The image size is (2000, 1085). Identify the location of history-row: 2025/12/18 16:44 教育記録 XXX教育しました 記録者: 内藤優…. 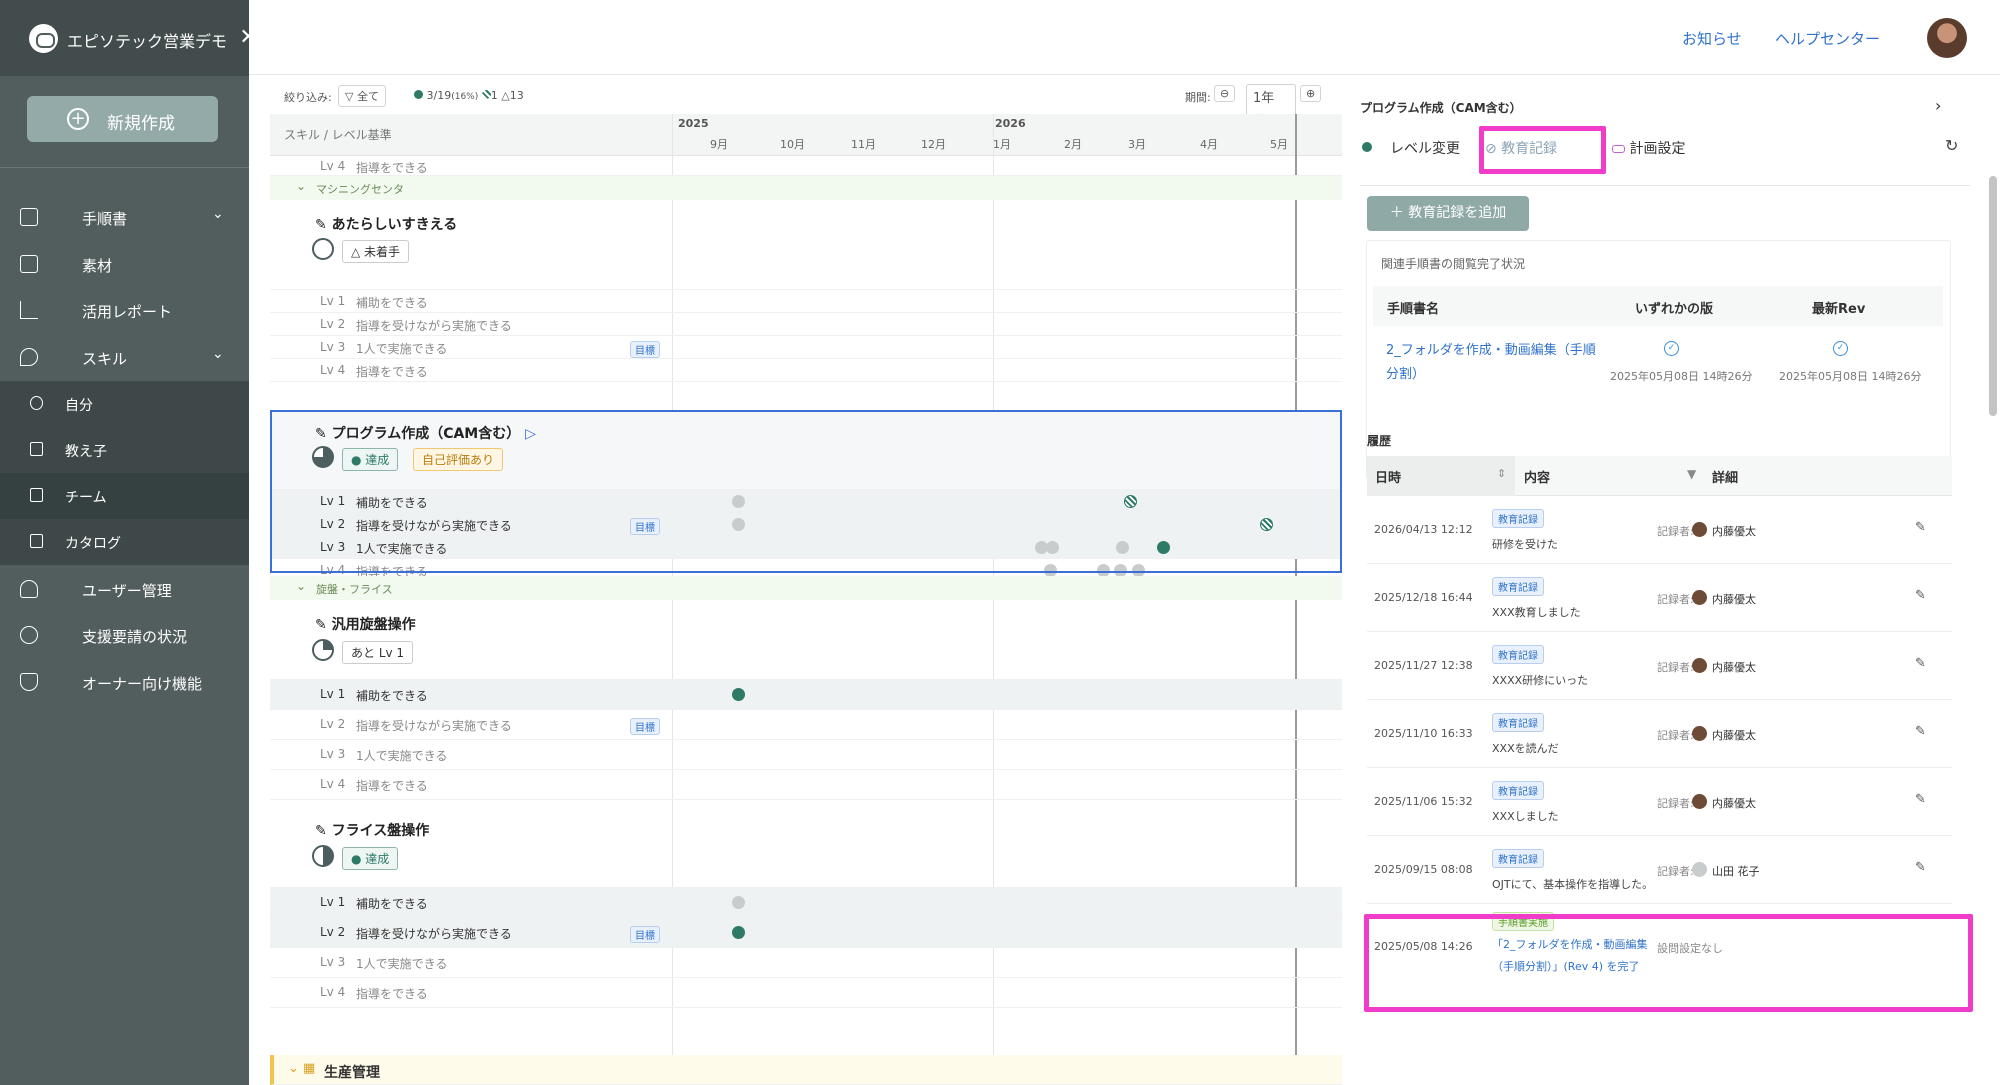
(1659, 598).